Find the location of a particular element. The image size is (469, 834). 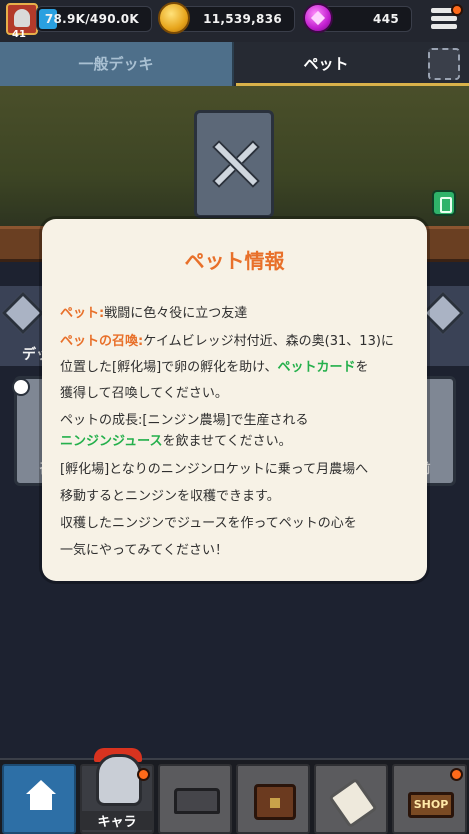

resource-bar: 41 78.9K/490.0K 11,539,836 445 is located at coordinates (234, 21).